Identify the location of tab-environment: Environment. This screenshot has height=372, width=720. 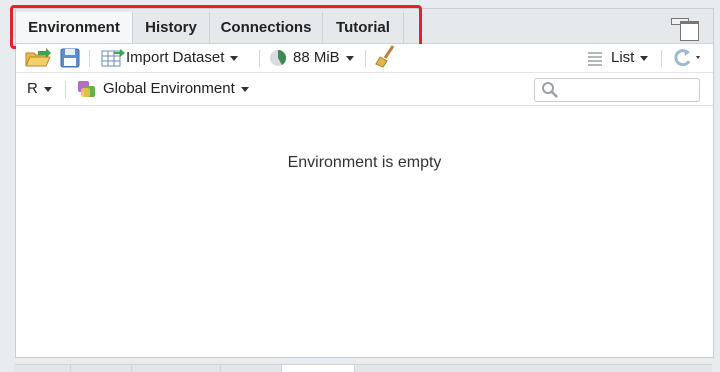
(74, 27).